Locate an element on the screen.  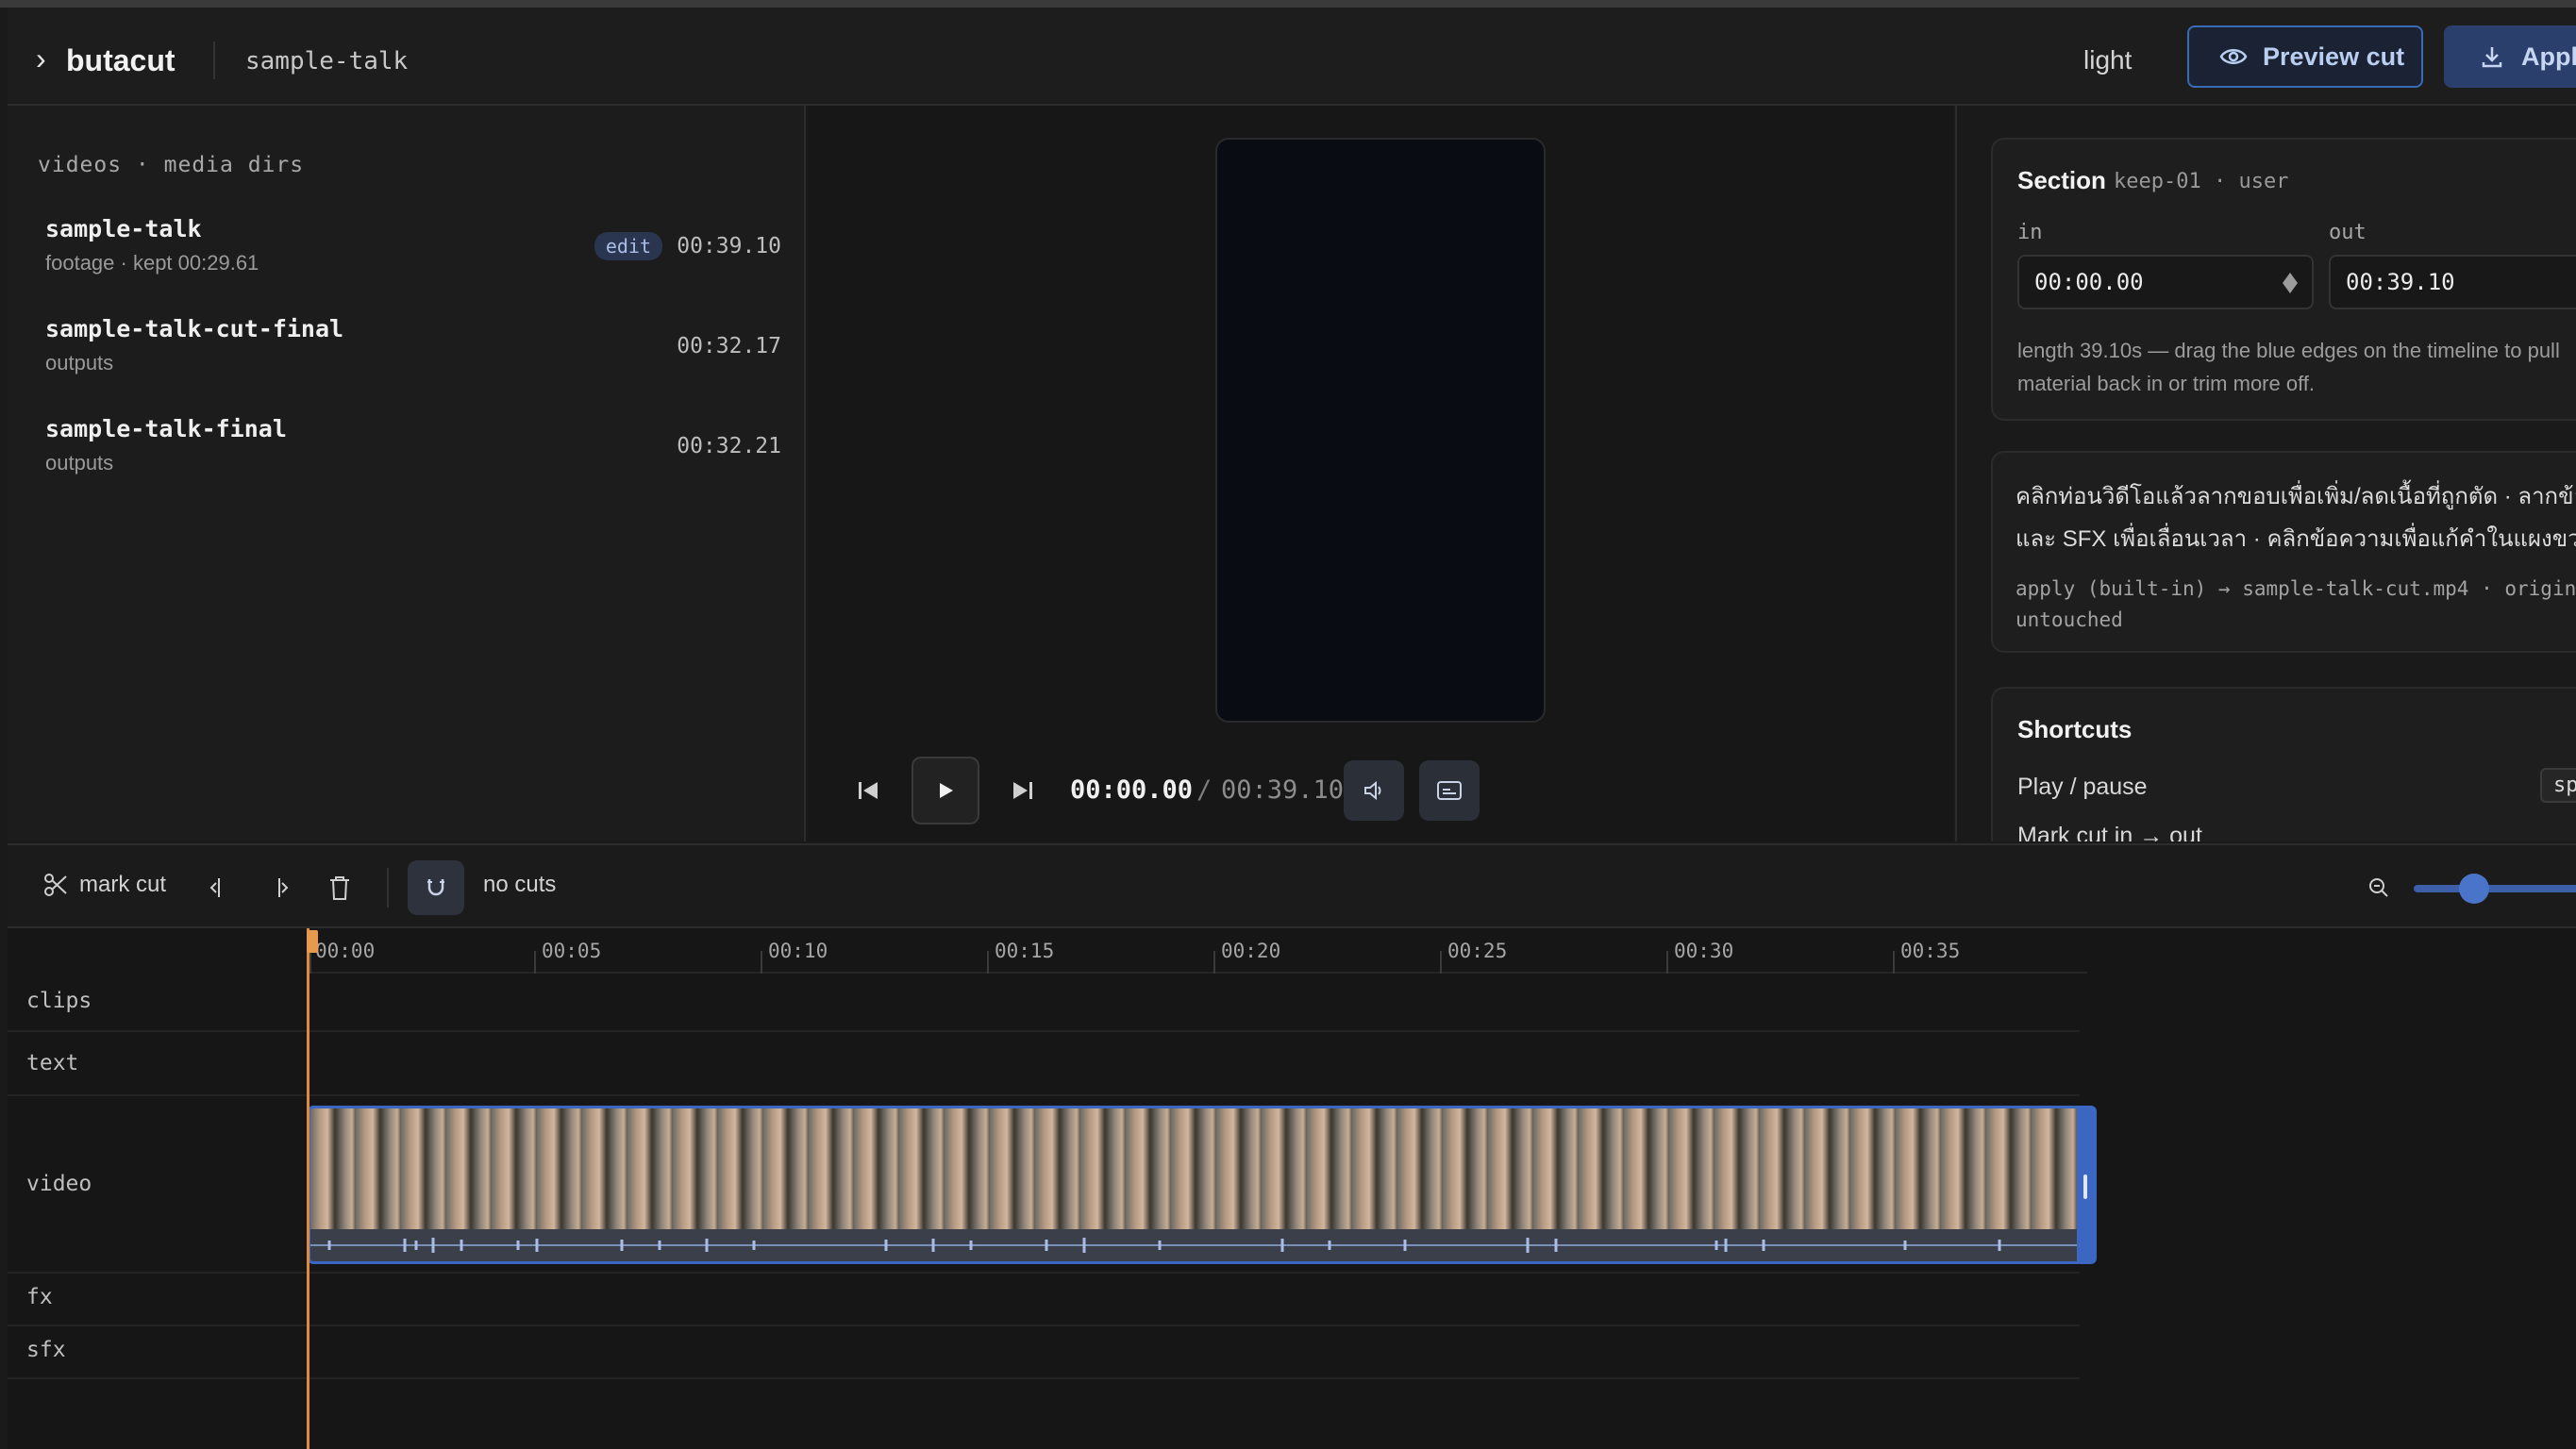
download-icon is located at coordinates (2492, 57).